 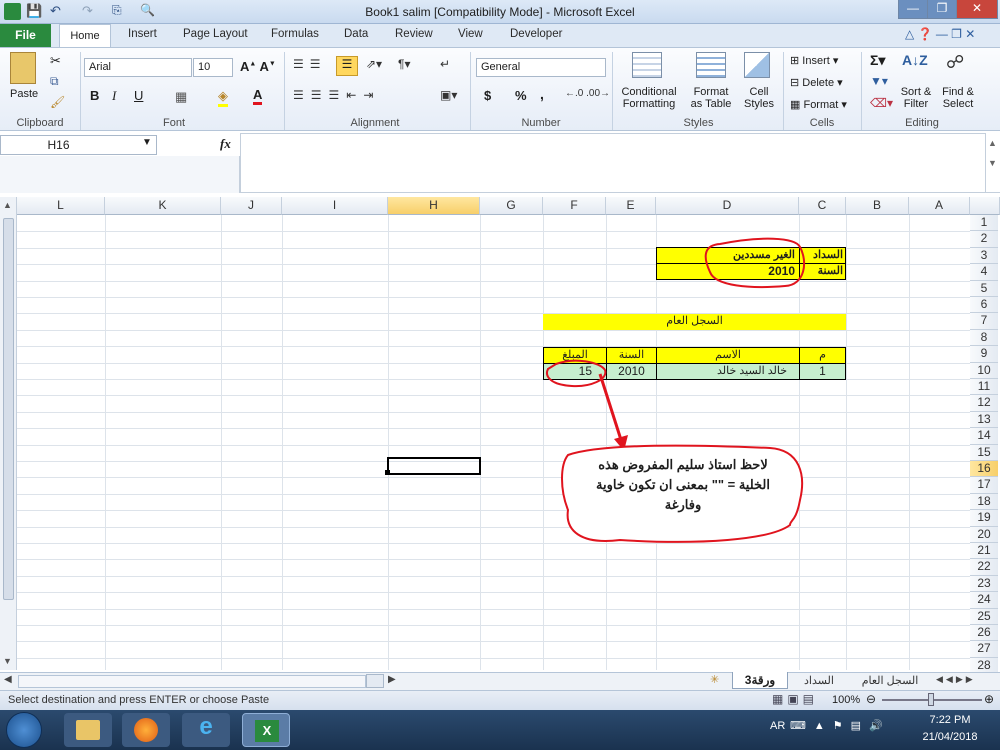 What do you see at coordinates (956, 679) in the screenshot?
I see `sheet-nav-icons: ◀◀▶▶` at bounding box center [956, 679].